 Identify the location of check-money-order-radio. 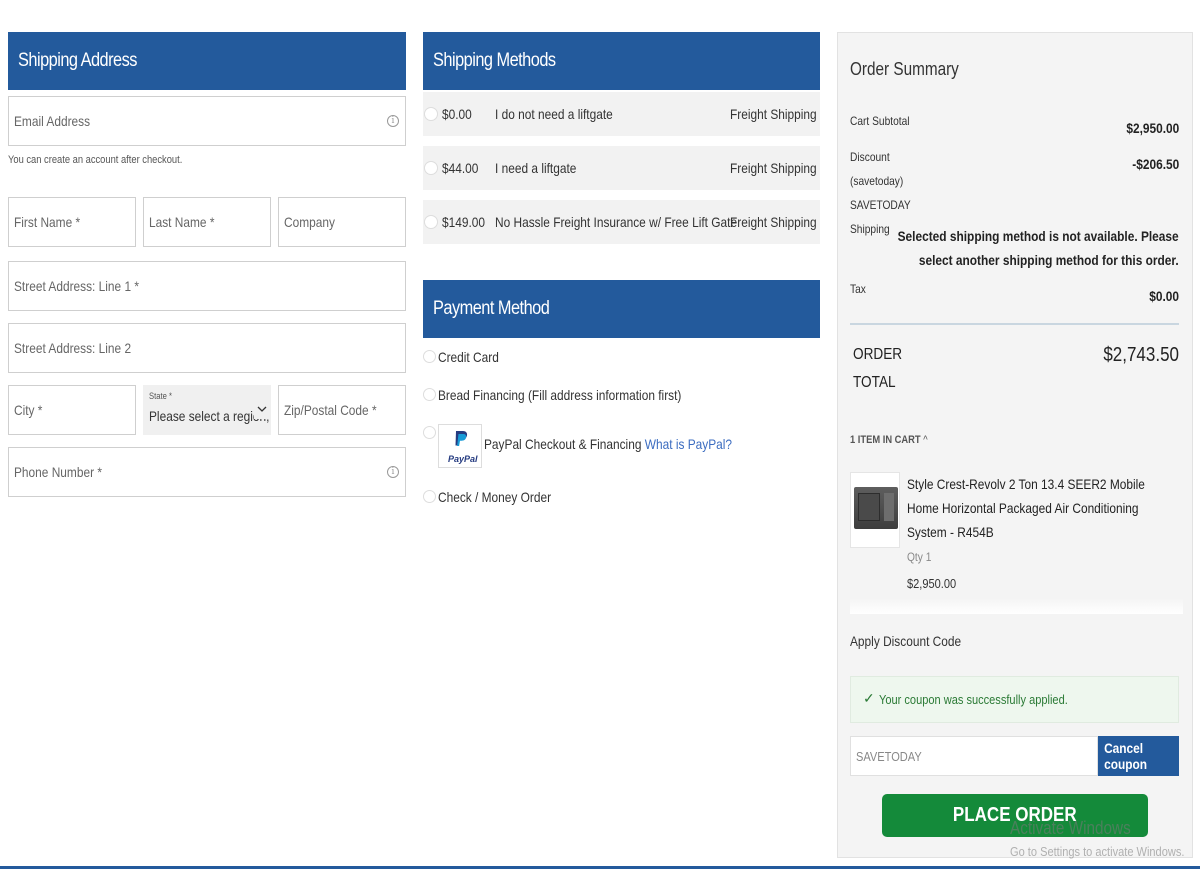
(429, 496).